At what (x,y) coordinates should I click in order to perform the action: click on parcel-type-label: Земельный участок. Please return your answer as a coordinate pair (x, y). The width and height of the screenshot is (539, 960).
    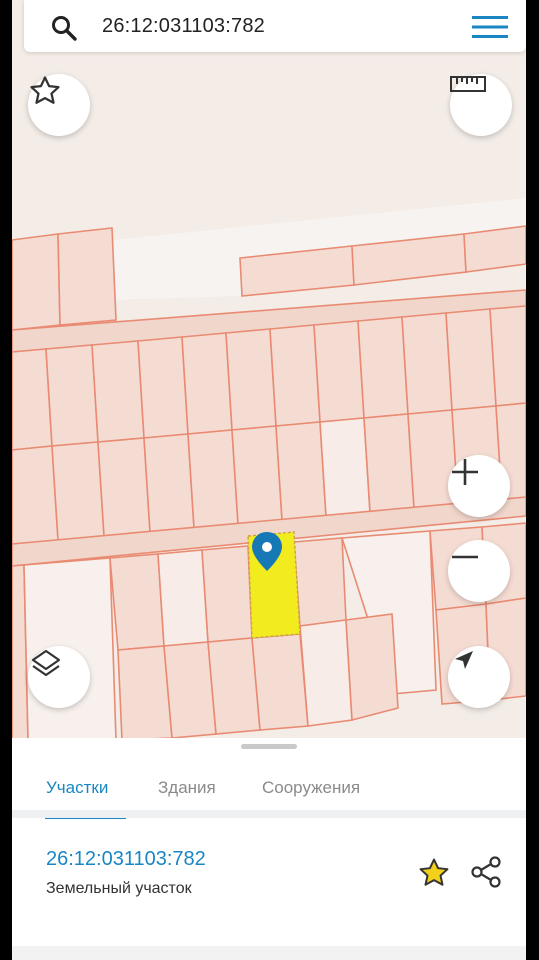
    Looking at the image, I should click on (119, 888).